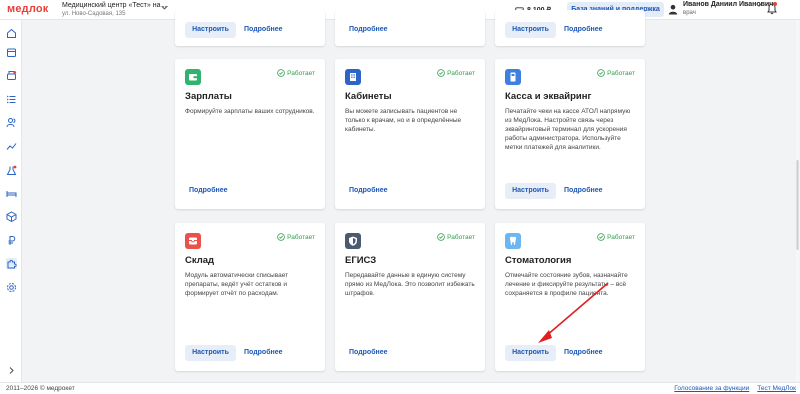 The image size is (800, 394). What do you see at coordinates (11, 287) in the screenshot?
I see `settings-icon` at bounding box center [11, 287].